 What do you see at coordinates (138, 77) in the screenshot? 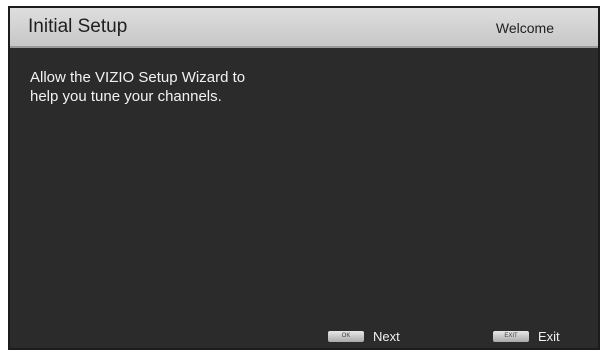
I see `message-line: Allow the VIZIO Setup Wizard to` at bounding box center [138, 77].